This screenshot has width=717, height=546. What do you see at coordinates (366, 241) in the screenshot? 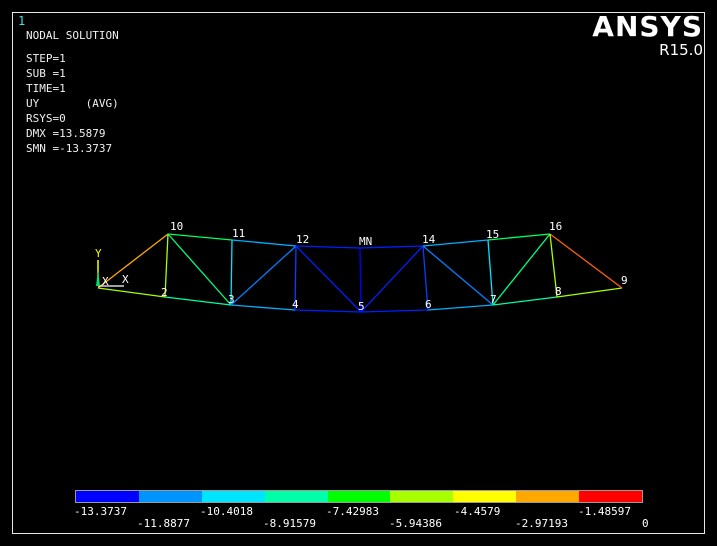
I see `node-label-mn: MN` at bounding box center [366, 241].